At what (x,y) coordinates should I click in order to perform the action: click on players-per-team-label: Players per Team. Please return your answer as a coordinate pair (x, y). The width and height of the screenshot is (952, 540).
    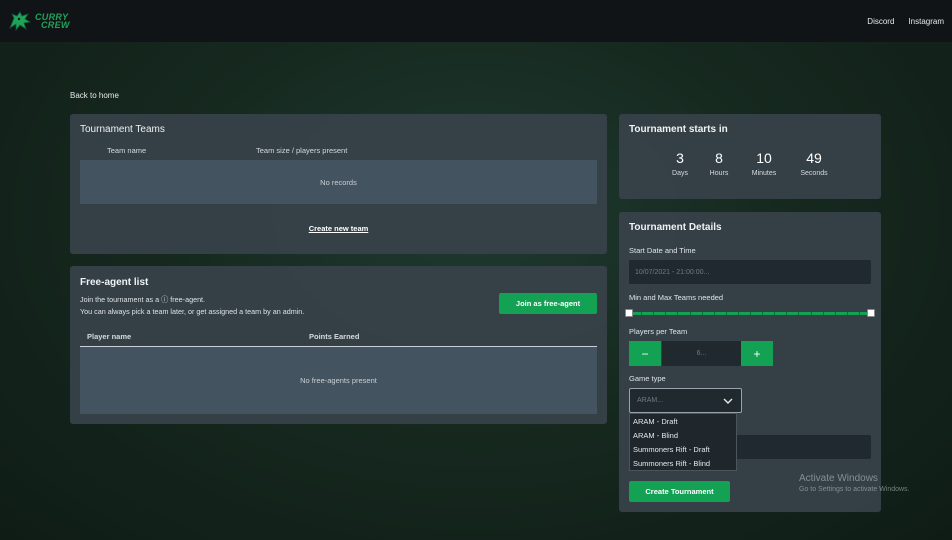
    Looking at the image, I should click on (658, 331).